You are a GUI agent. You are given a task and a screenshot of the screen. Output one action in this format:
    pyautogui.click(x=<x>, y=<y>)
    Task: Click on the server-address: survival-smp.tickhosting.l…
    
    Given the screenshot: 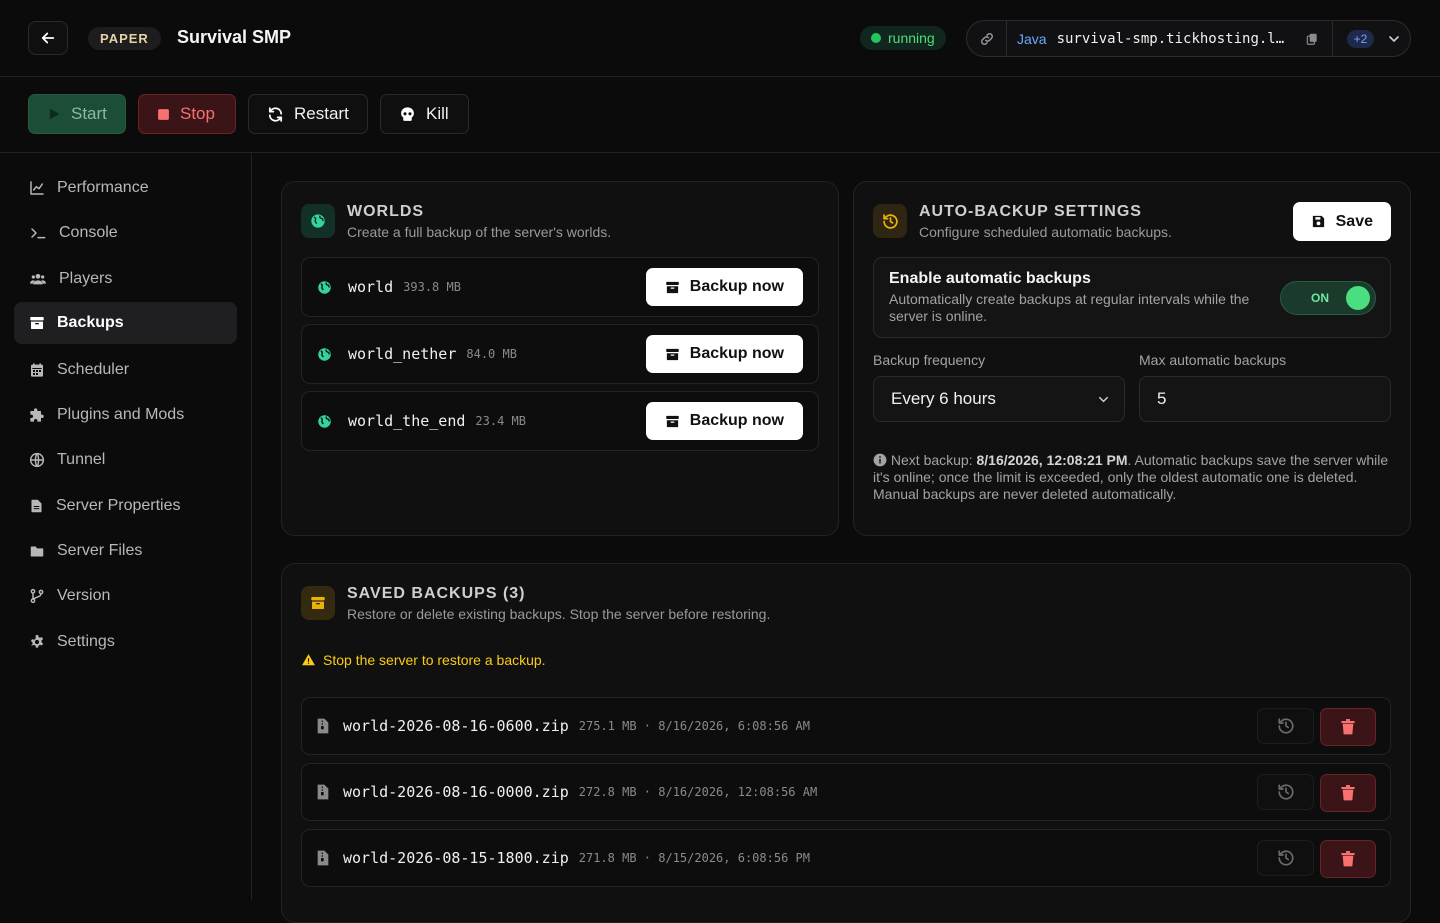 What is the action you would take?
    pyautogui.click(x=1175, y=39)
    